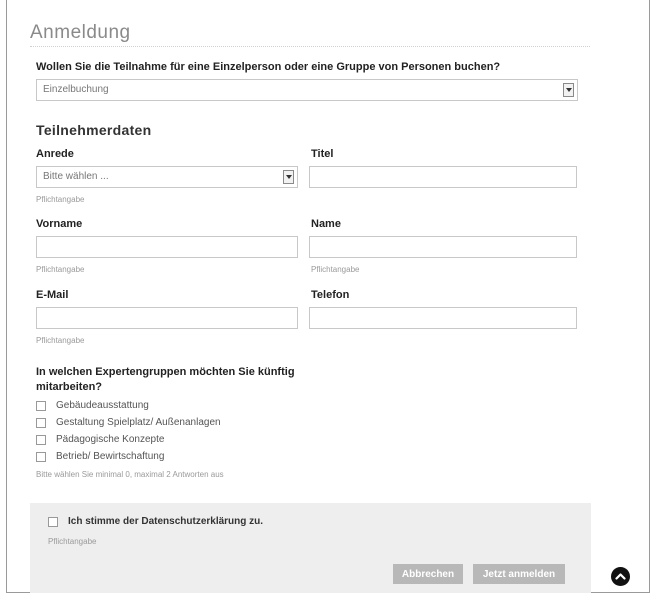 This screenshot has height=593, width=656. I want to click on checkbox-option-playground: Gestaltung Spielplatz/ Außenanlagen, so click(128, 422).